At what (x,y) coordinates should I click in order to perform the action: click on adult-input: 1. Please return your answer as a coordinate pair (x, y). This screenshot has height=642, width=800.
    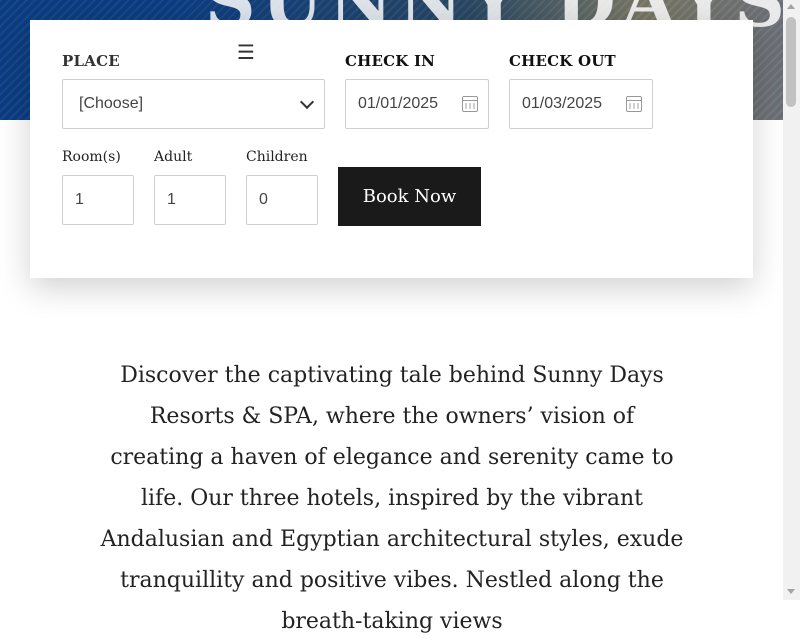
    Looking at the image, I should click on (190, 200).